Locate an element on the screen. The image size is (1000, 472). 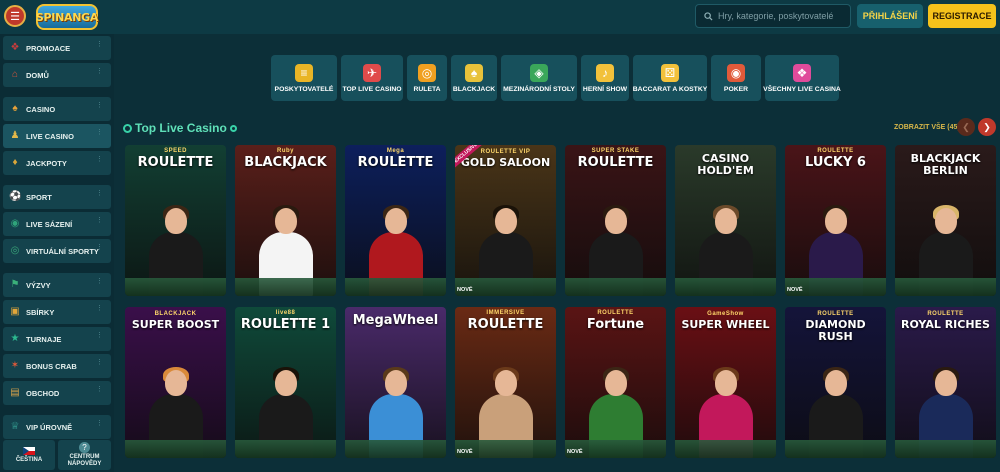
game-subtitle: live88 is located at coordinates (285, 313).